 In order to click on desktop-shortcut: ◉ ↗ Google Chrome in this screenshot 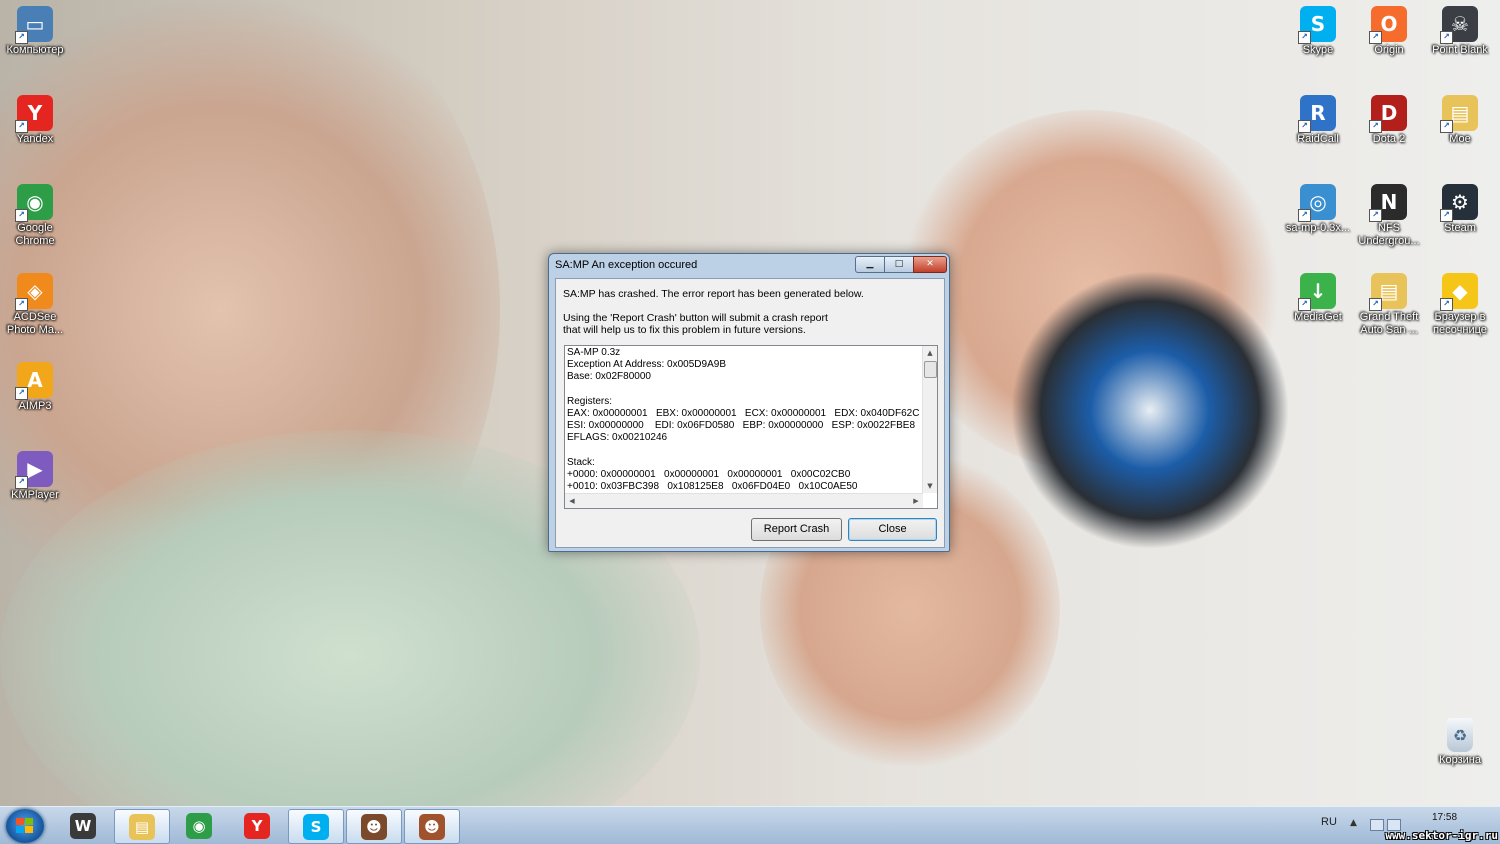, I will do `click(35, 216)`.